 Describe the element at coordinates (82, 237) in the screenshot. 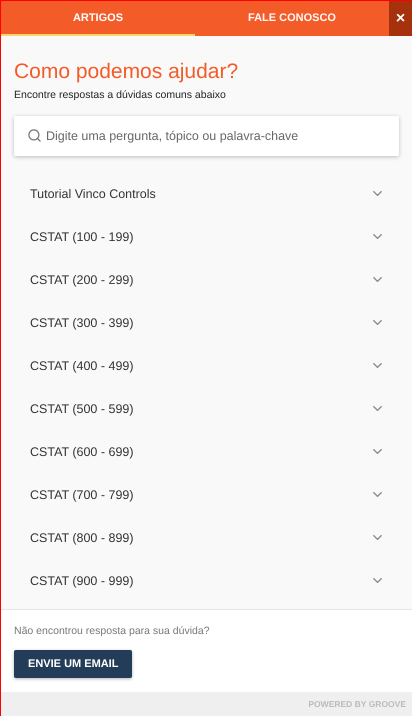

I see `category-item: CSTAT (100 - 199)` at that location.